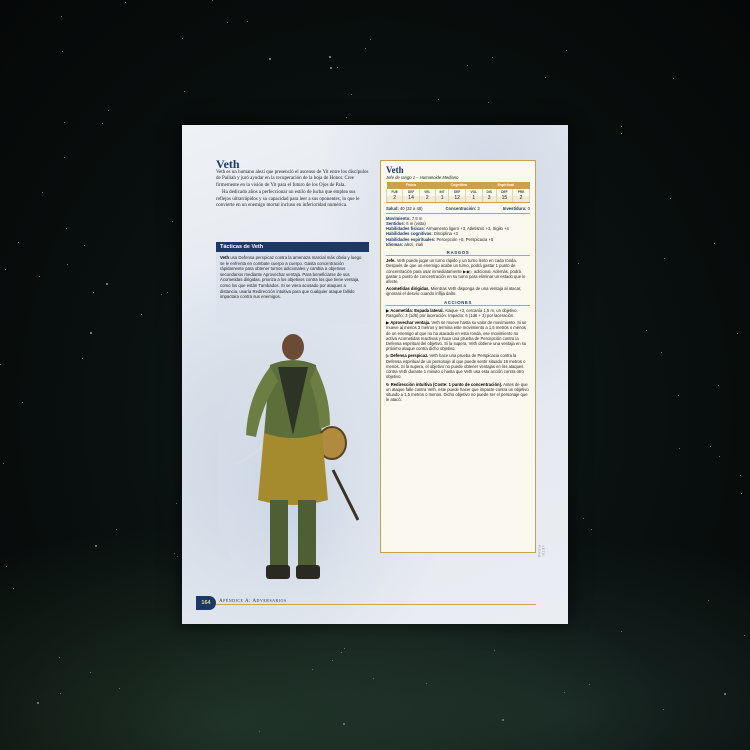 The height and width of the screenshot is (750, 750). What do you see at coordinates (465, 239) in the screenshot?
I see `spiritual-skills-value: Percepción +5, Perspicacia +5` at bounding box center [465, 239].